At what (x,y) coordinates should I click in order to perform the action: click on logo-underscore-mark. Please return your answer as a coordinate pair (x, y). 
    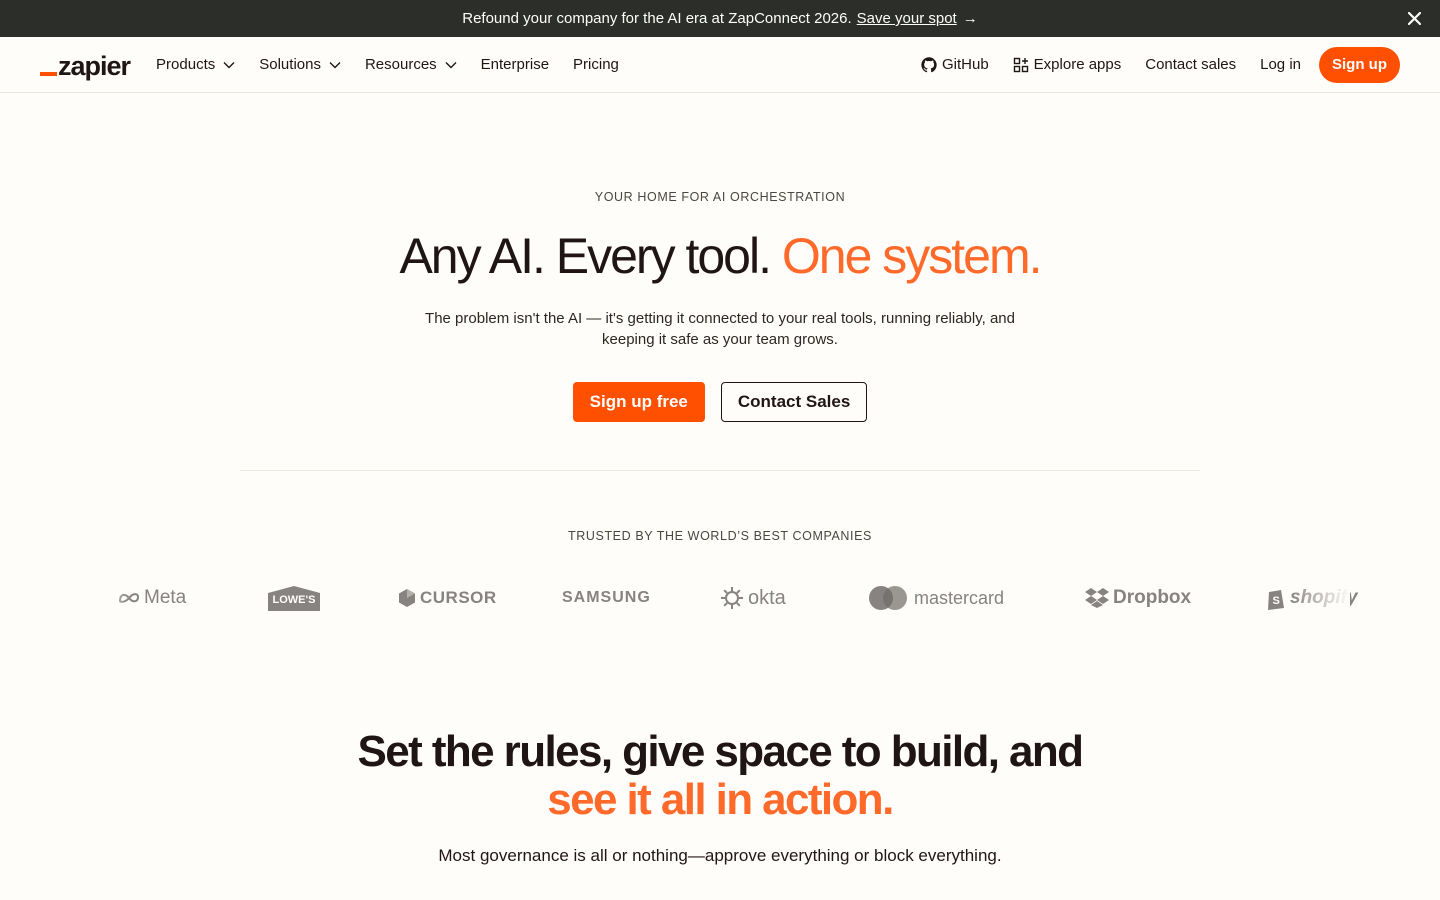
    Looking at the image, I should click on (48, 73).